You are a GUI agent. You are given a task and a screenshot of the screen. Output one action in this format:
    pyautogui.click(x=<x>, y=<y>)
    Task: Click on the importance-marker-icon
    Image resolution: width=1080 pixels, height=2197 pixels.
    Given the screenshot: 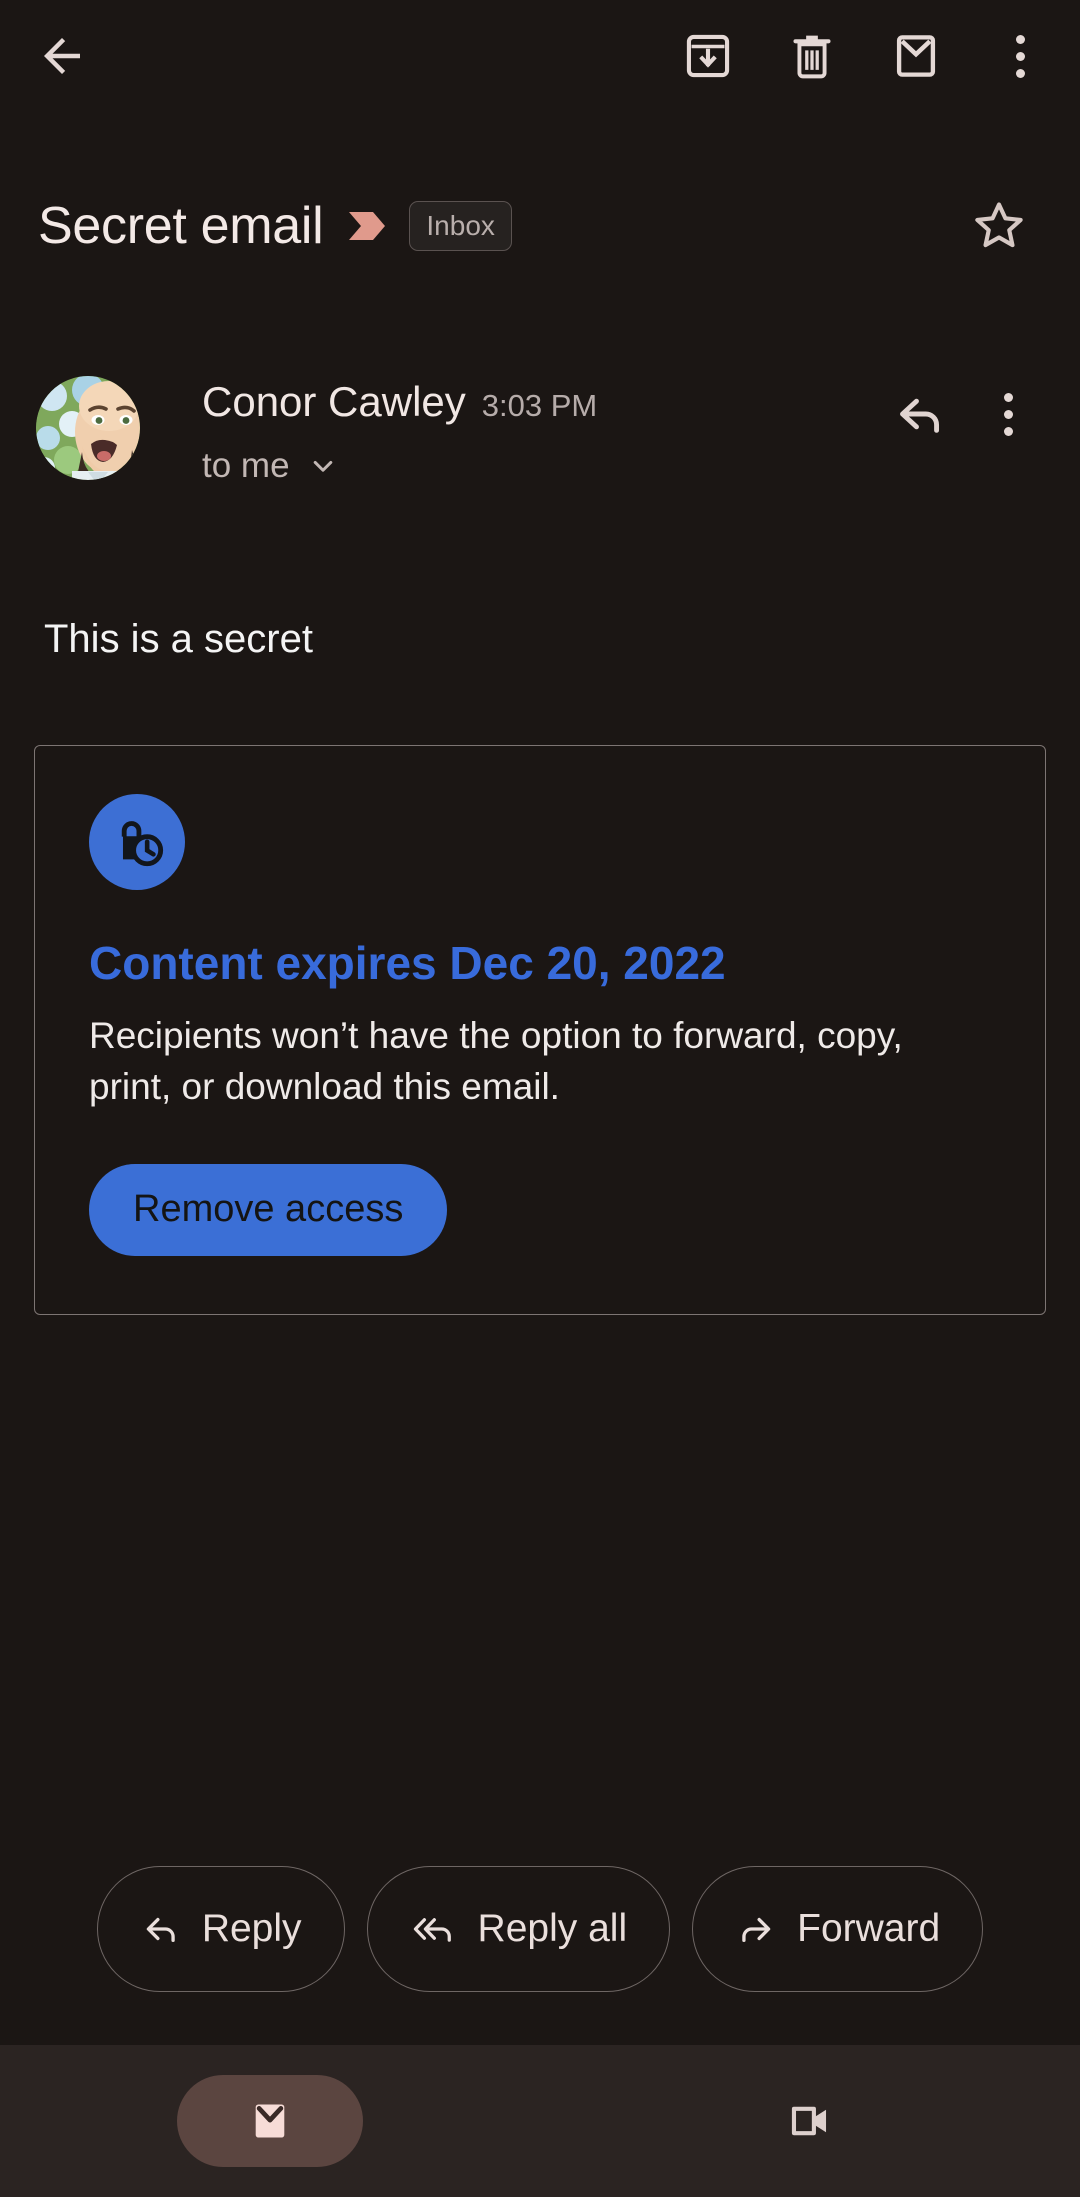 What is the action you would take?
    pyautogui.click(x=369, y=226)
    